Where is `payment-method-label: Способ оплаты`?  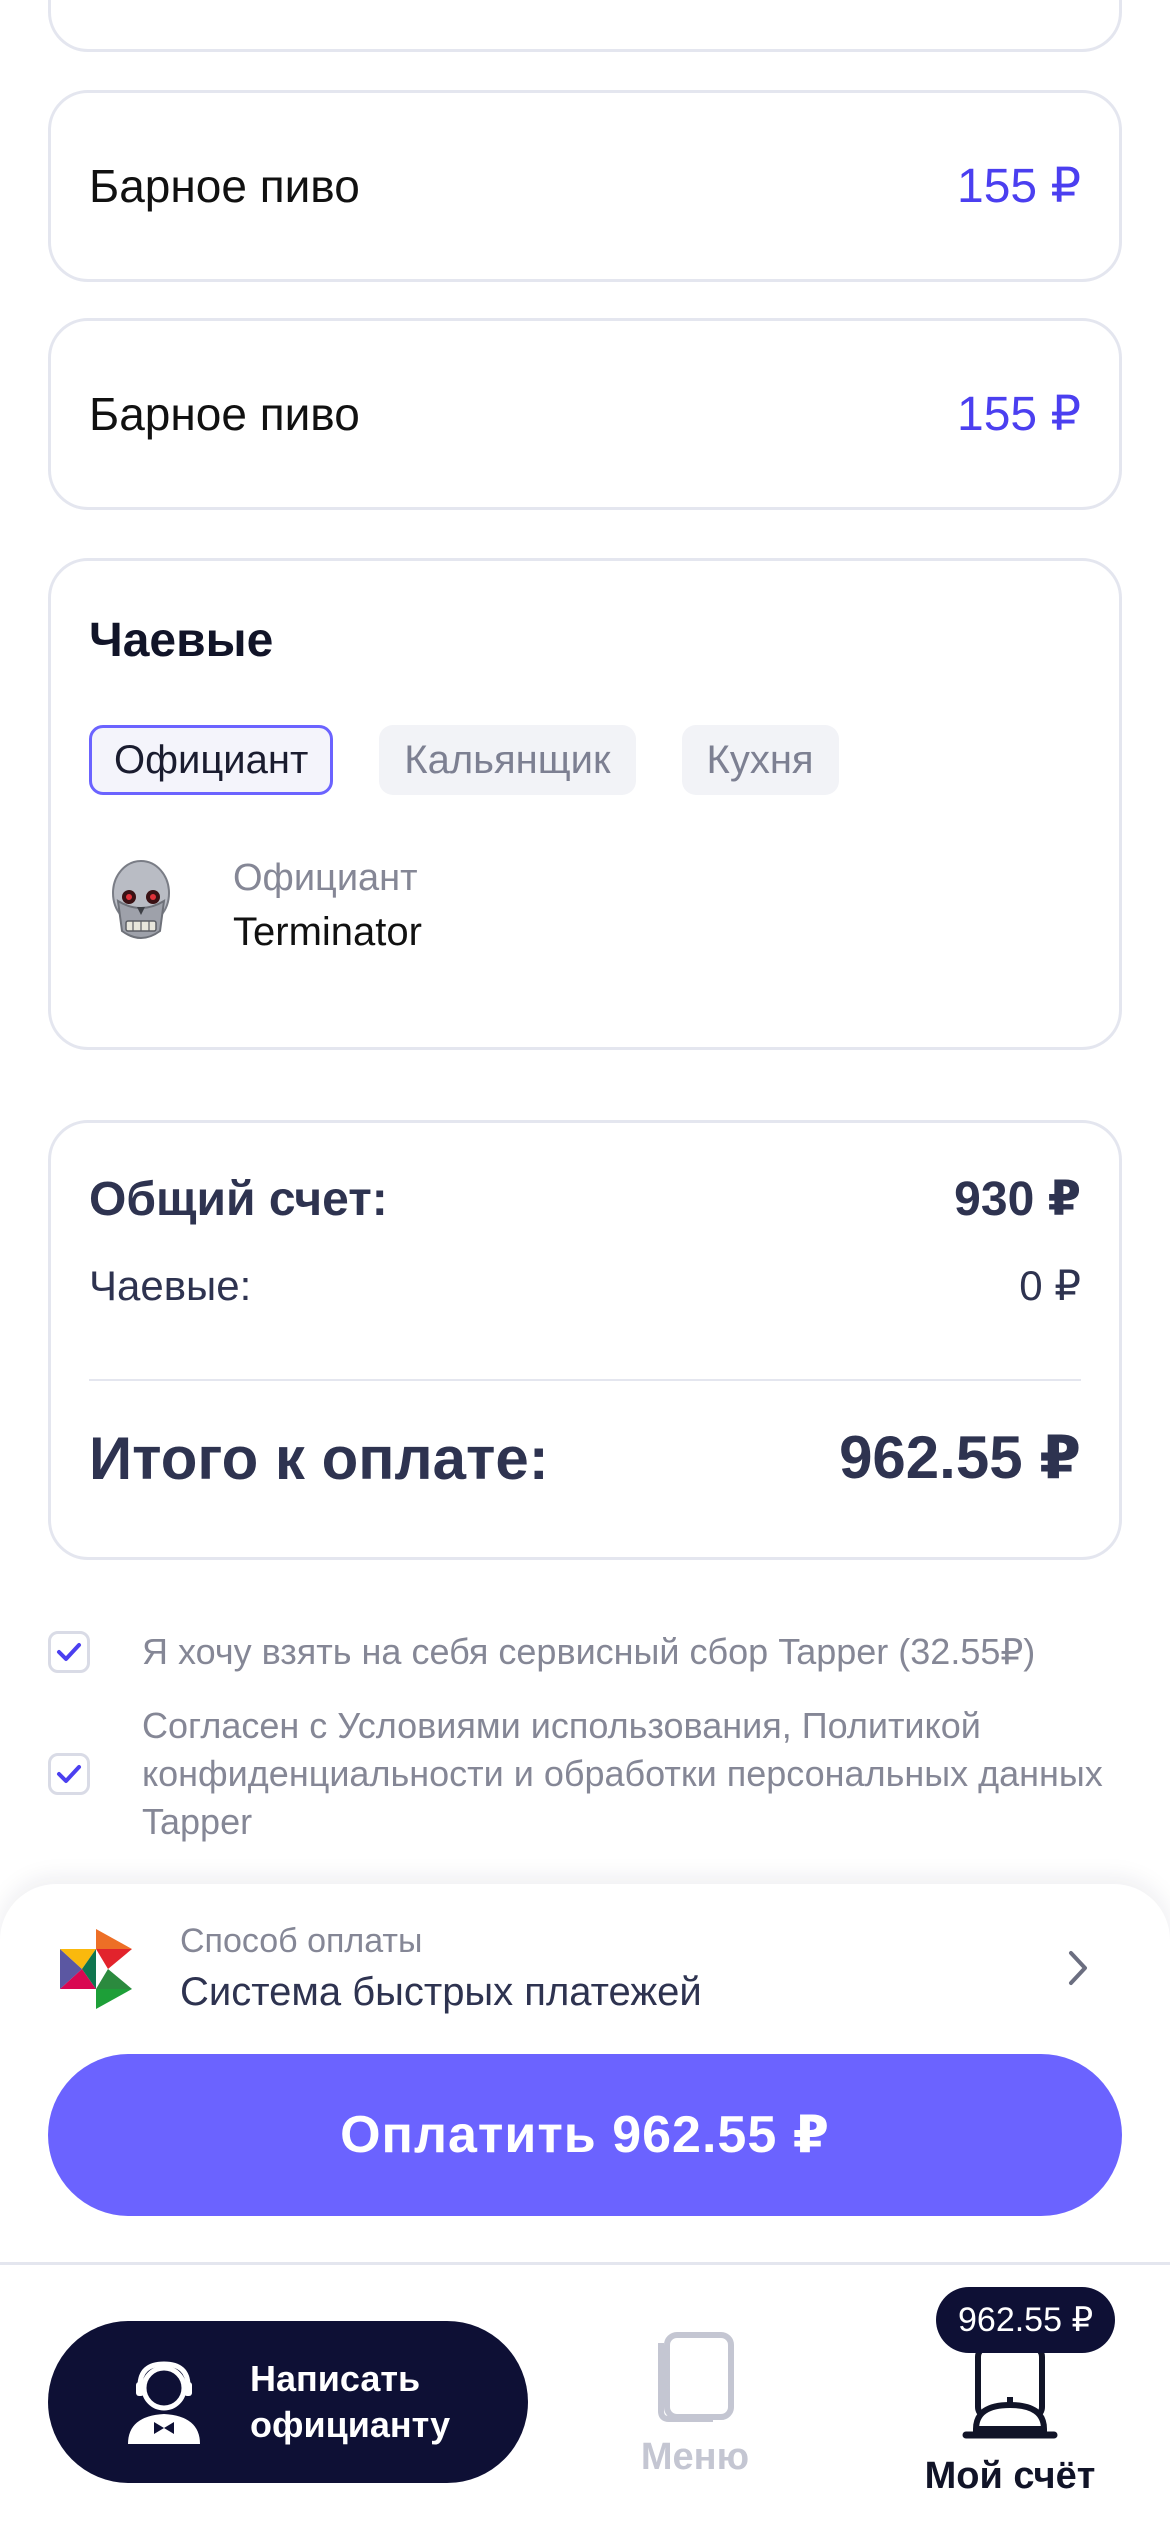
payment-method-label: Способ оплаты is located at coordinates (301, 1941).